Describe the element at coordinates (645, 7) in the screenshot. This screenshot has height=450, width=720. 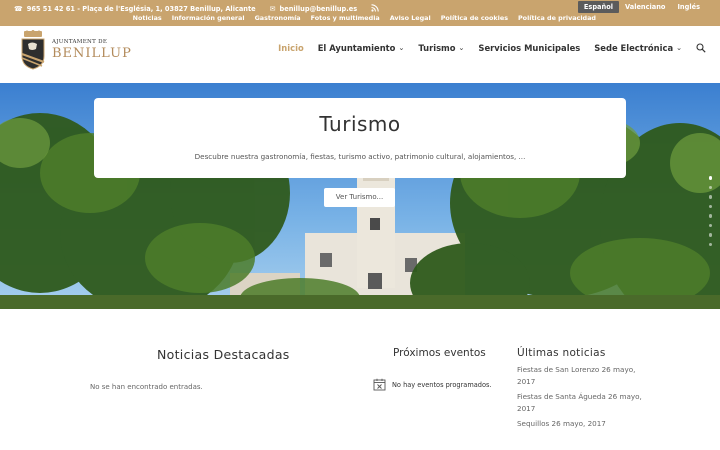
I see `lang-va: Valenciano` at that location.